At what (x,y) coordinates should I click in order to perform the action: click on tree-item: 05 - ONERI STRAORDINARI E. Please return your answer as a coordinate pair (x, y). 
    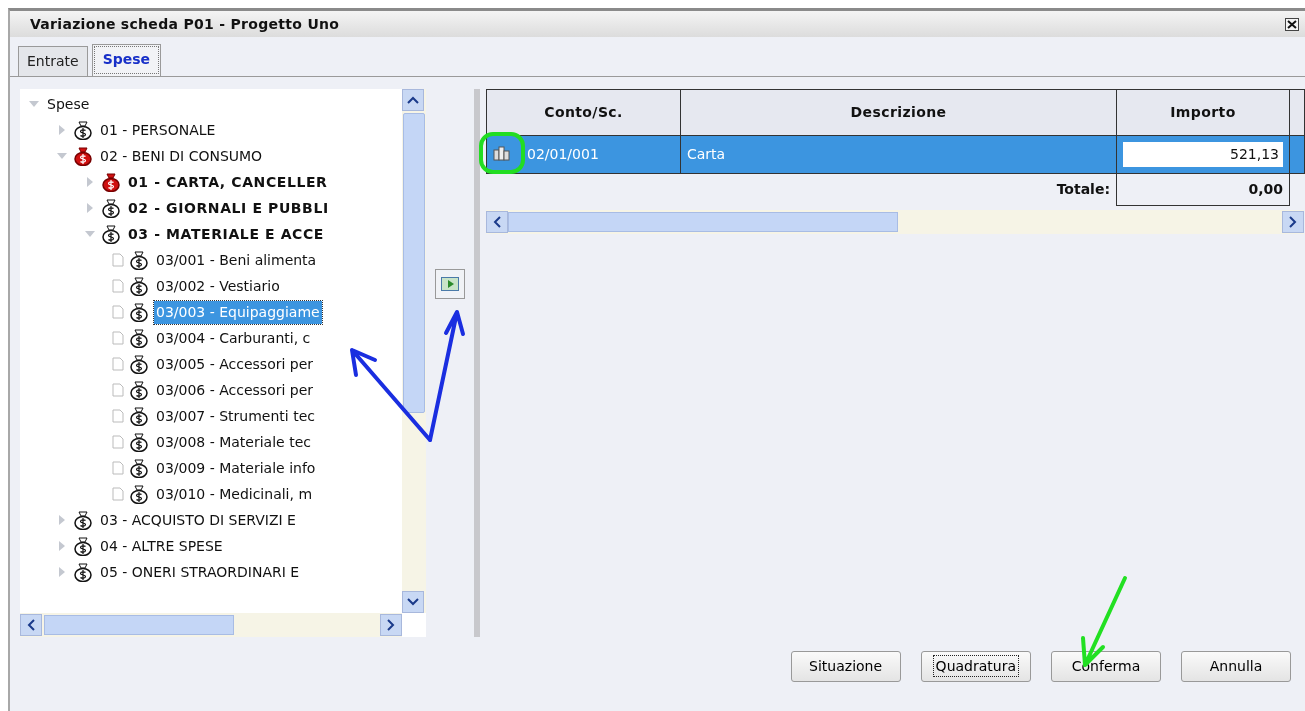
    Looking at the image, I should click on (200, 572).